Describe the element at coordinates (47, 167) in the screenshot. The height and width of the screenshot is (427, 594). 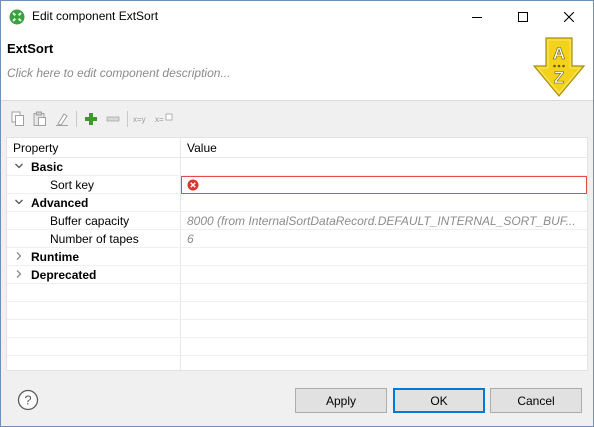
I see `group-label: Basic` at that location.